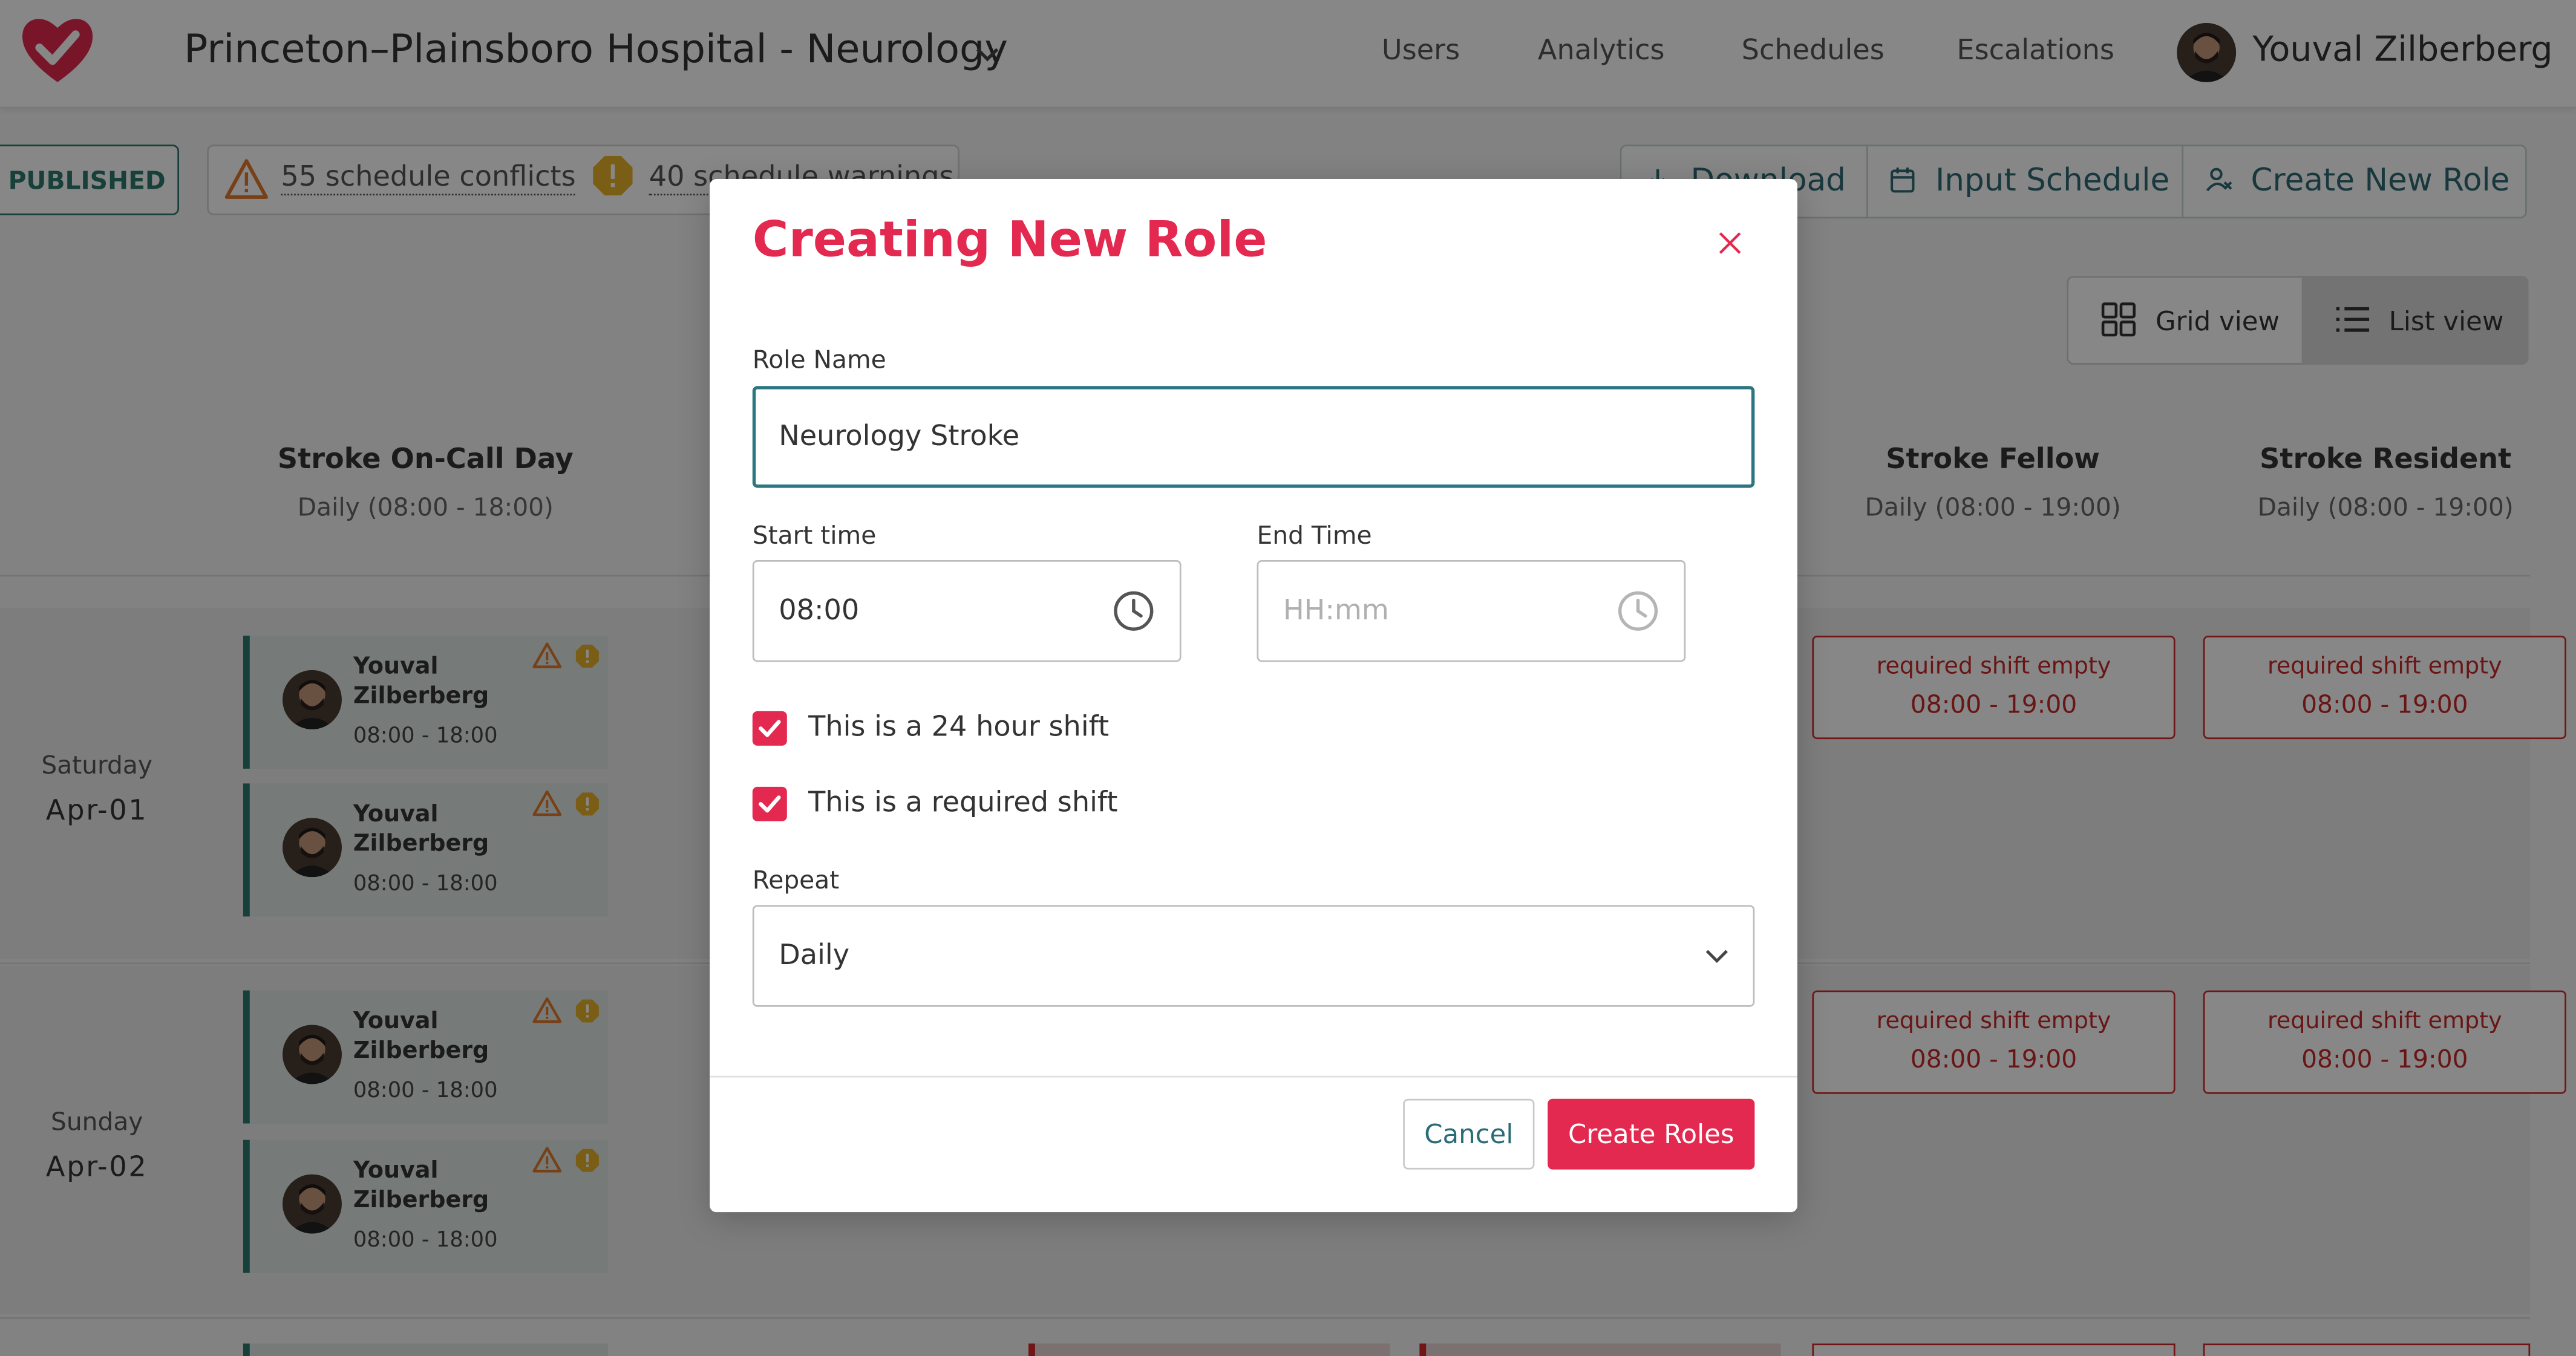 The image size is (2576, 1356). I want to click on chevron-down-icon, so click(1716, 956).